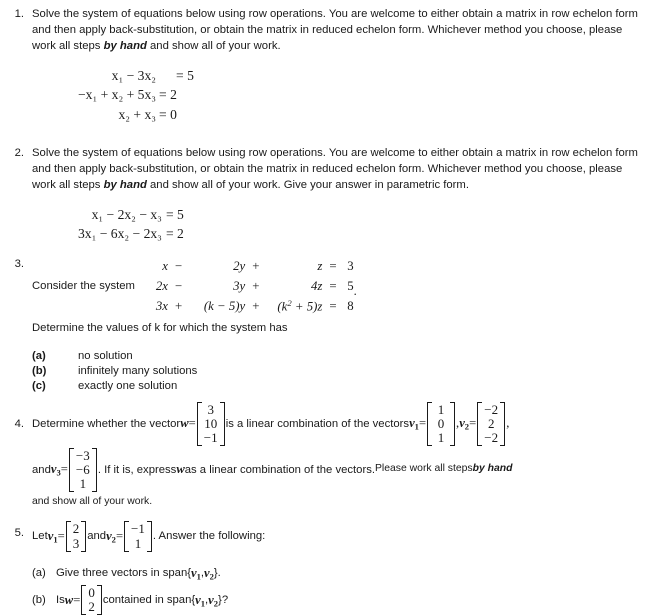  What do you see at coordinates (335, 370) in the screenshot?
I see `list-item: (b) infinitely many solutions` at bounding box center [335, 370].